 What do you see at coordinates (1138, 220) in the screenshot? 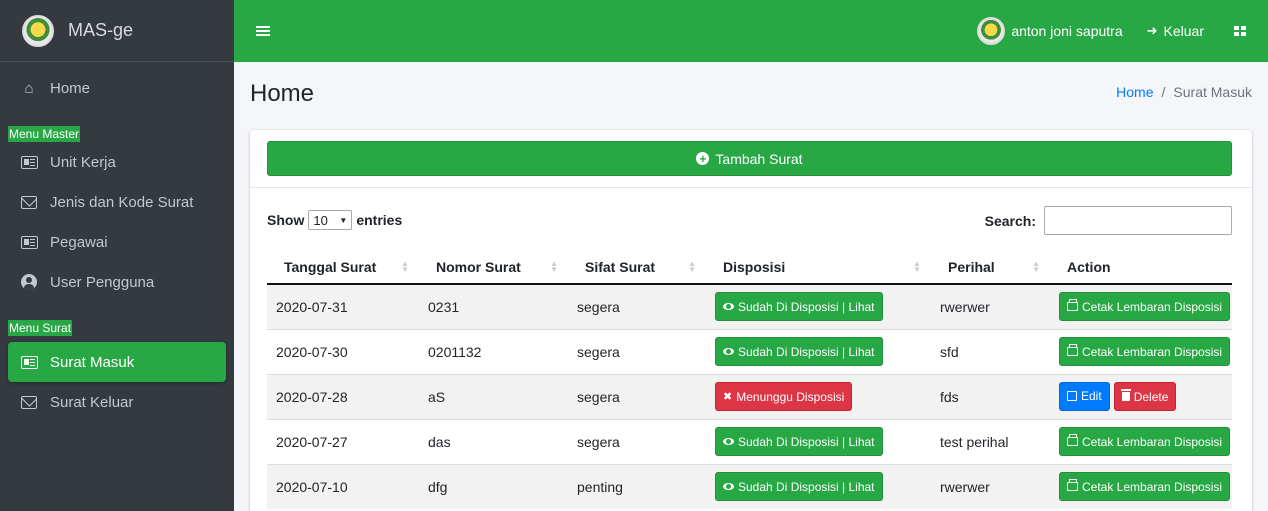
I see `search-input` at bounding box center [1138, 220].